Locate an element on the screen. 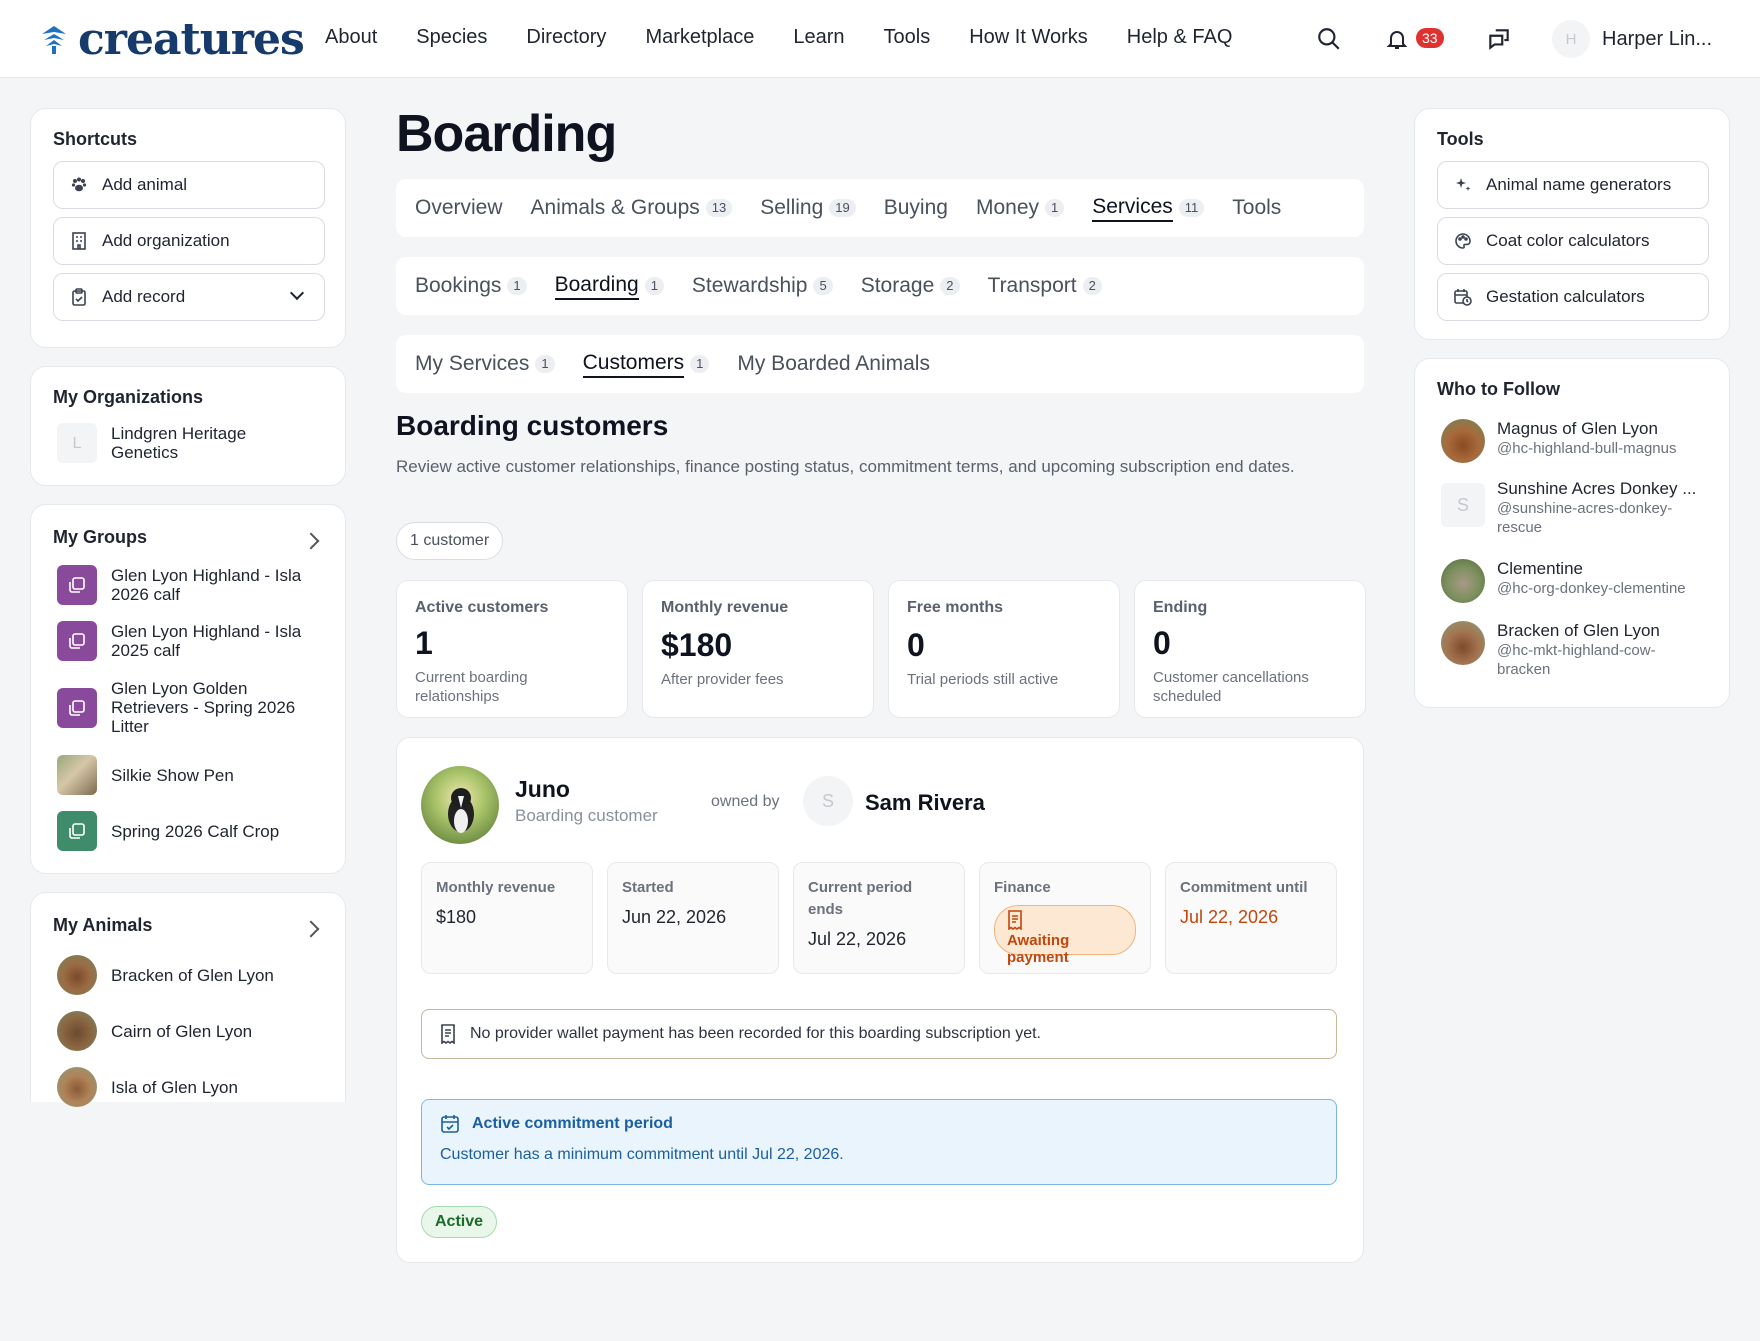 This screenshot has height=1341, width=1760. group-item: Glen Lyon Highland - Isla 2025 calf is located at coordinates (187, 641).